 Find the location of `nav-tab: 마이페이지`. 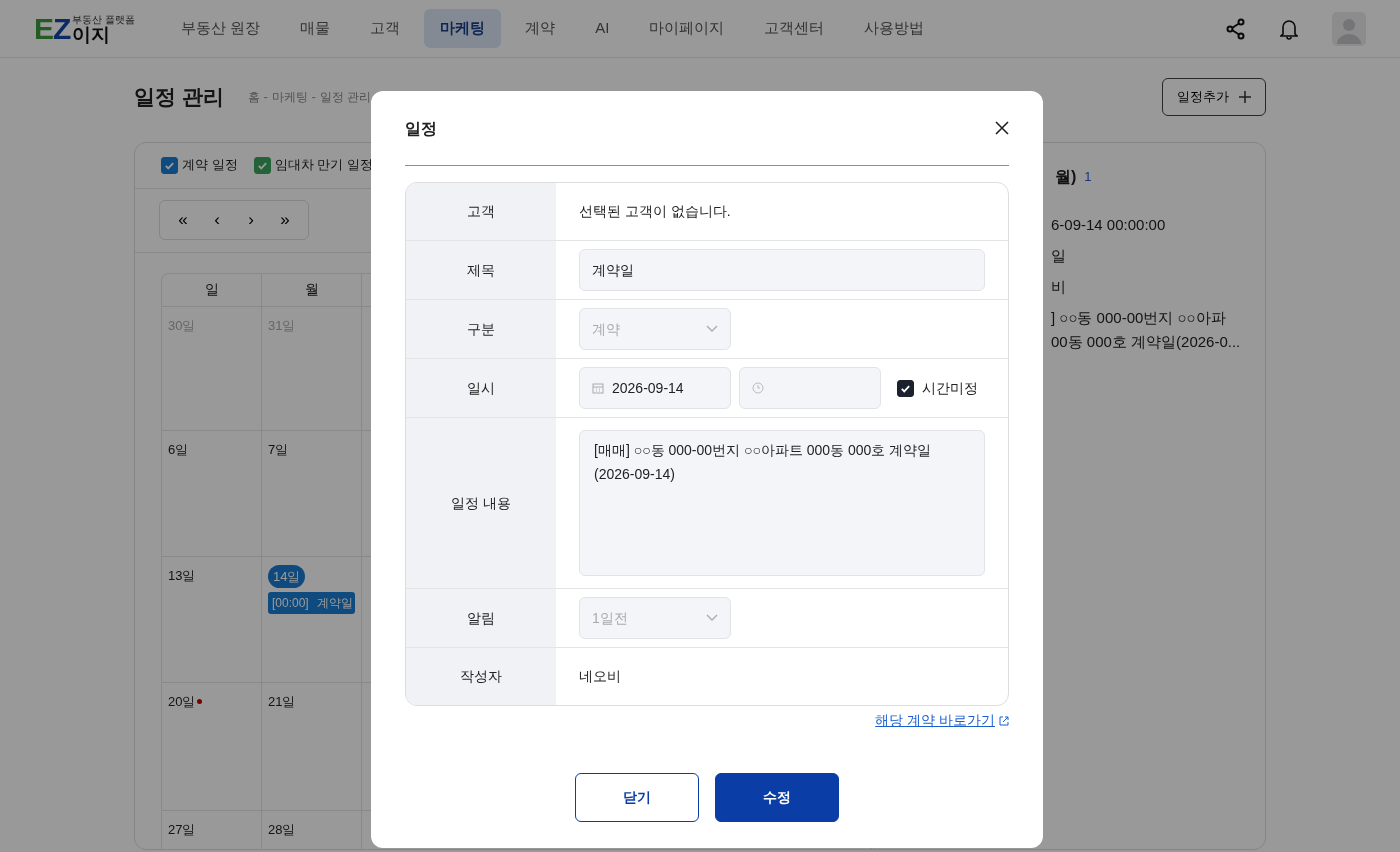

nav-tab: 마이페이지 is located at coordinates (687, 28).